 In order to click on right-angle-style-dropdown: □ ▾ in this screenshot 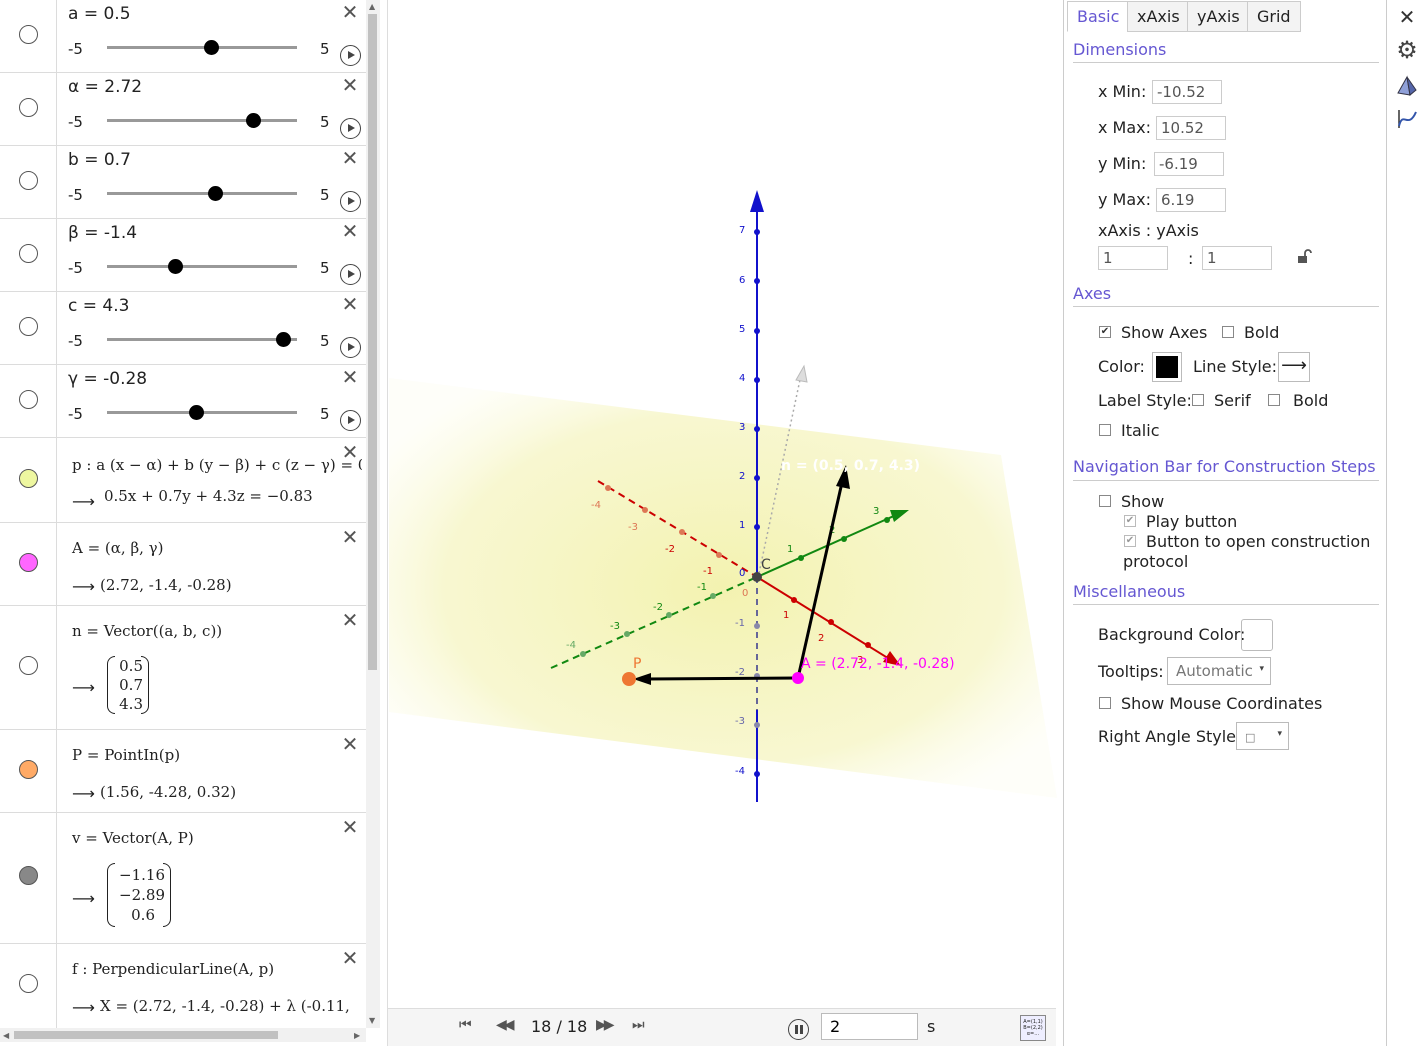, I will do `click(1262, 736)`.